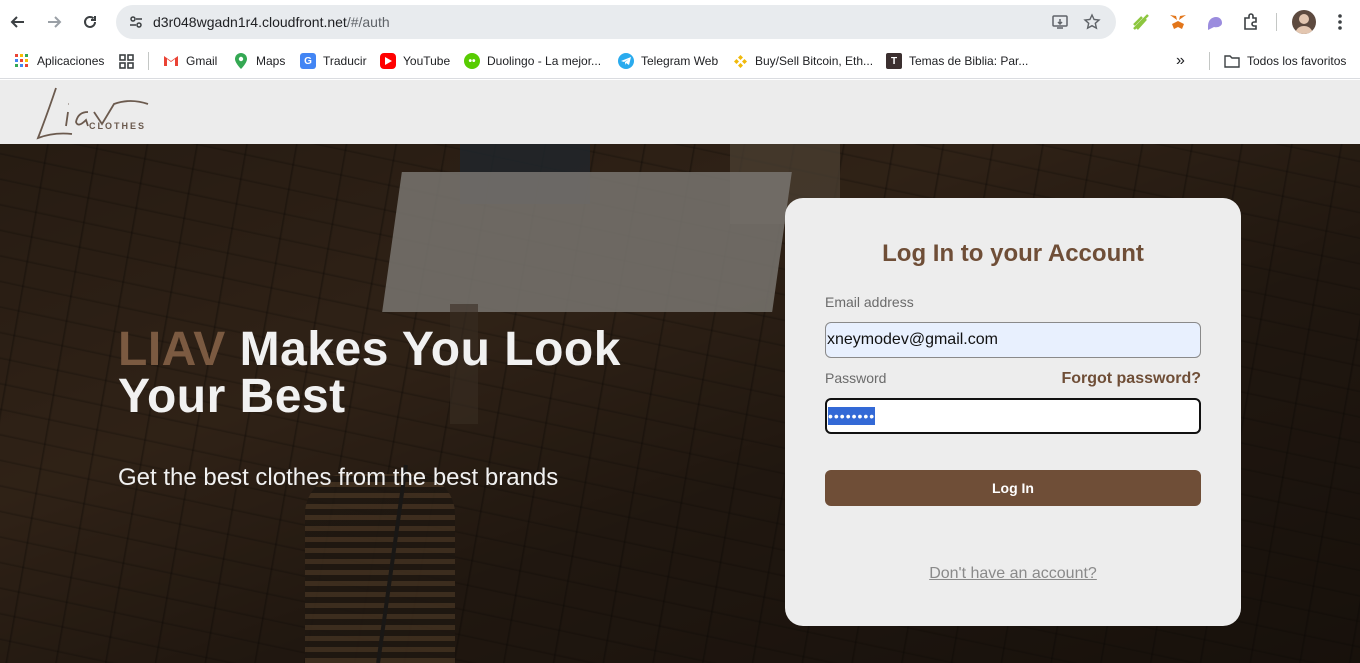 This screenshot has height=663, width=1360. I want to click on signup-link: Don't have an account?, so click(1013, 574).